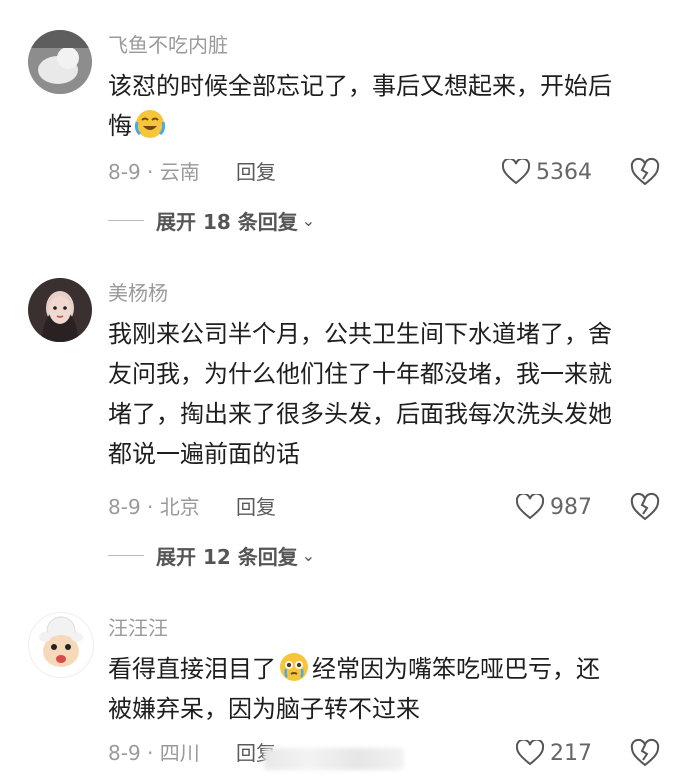 Image resolution: width=690 pixels, height=780 pixels. I want to click on comment-text-fragment: 经常因为嘴笨吃哑巴亏，还, so click(456, 669).